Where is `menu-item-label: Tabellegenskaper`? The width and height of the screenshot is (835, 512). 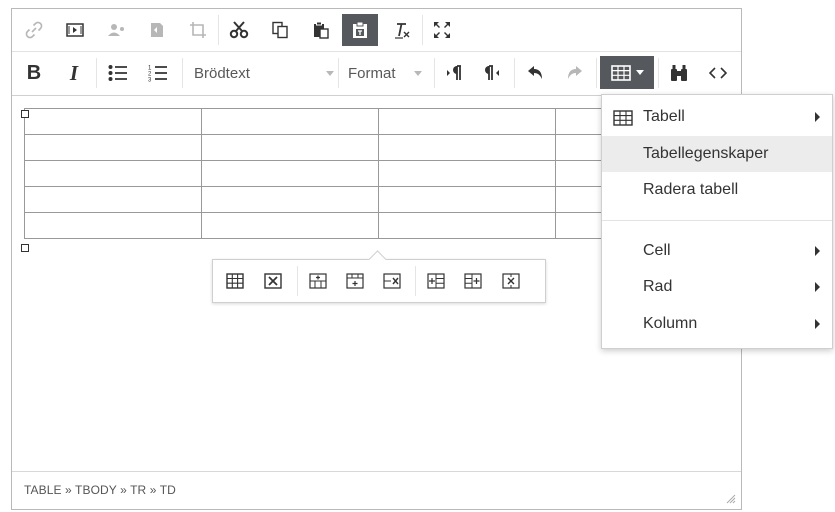 menu-item-label: Tabellegenskaper is located at coordinates (706, 153).